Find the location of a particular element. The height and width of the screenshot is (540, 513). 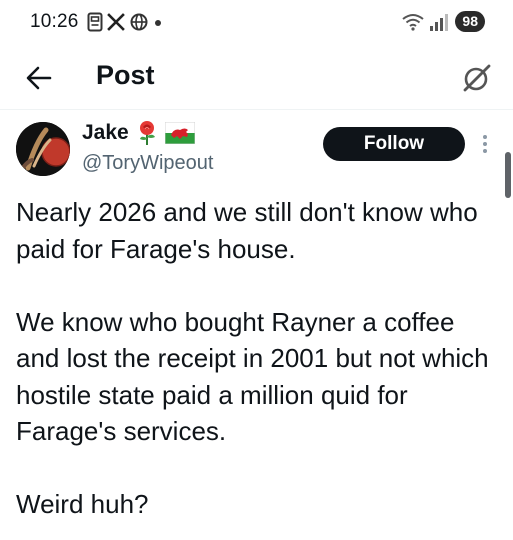

post-header: Post is located at coordinates (256, 78).